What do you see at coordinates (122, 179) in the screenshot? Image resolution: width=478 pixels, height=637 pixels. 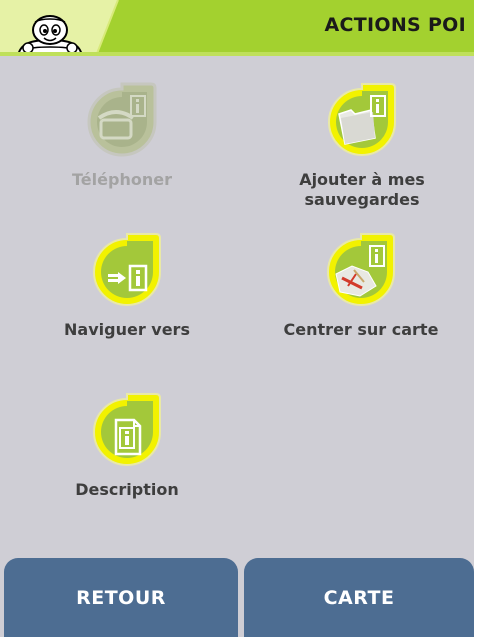 I see `phone-action-label: Téléphoner` at bounding box center [122, 179].